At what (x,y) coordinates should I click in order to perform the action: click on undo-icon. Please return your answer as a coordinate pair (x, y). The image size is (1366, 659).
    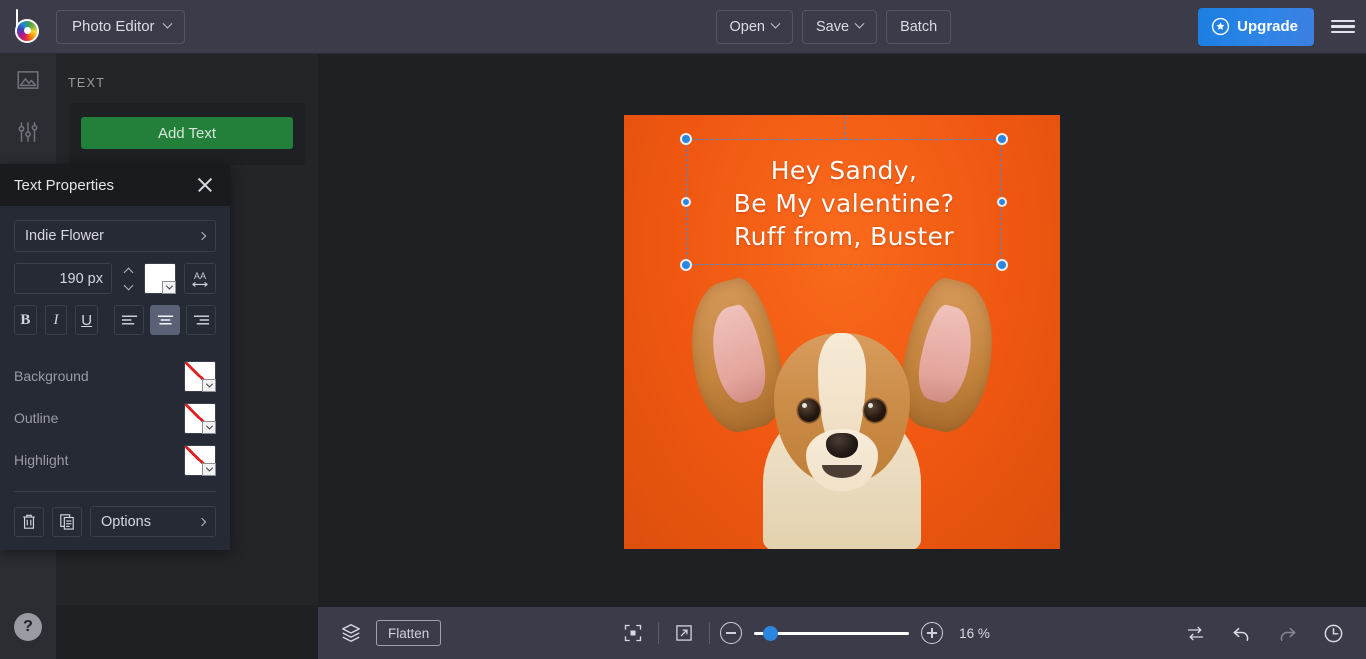
    Looking at the image, I should click on (1240, 634).